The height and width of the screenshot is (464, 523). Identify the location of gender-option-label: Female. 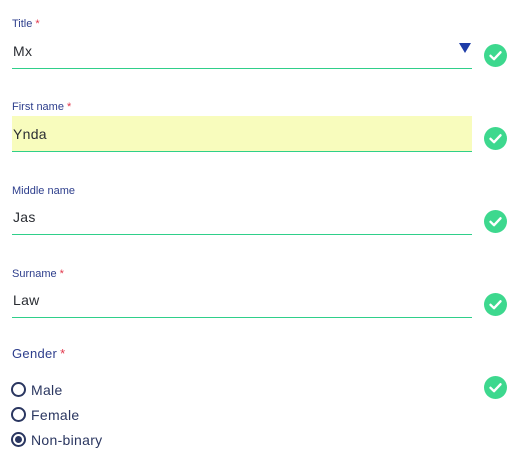
(55, 415).